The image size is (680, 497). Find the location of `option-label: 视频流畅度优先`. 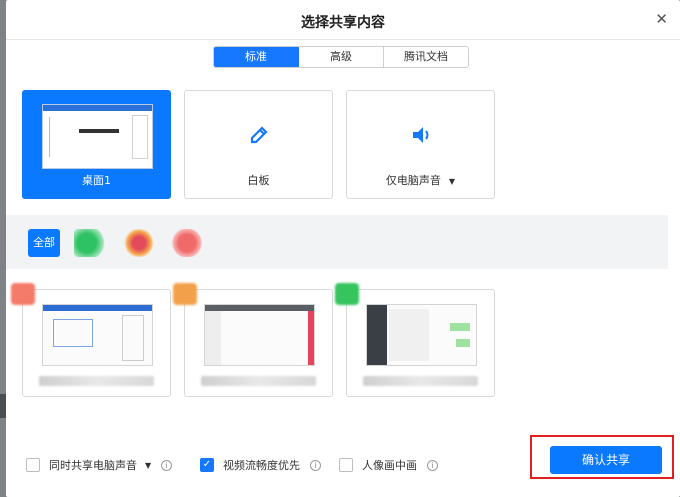

option-label: 视频流畅度优先 is located at coordinates (261, 465).